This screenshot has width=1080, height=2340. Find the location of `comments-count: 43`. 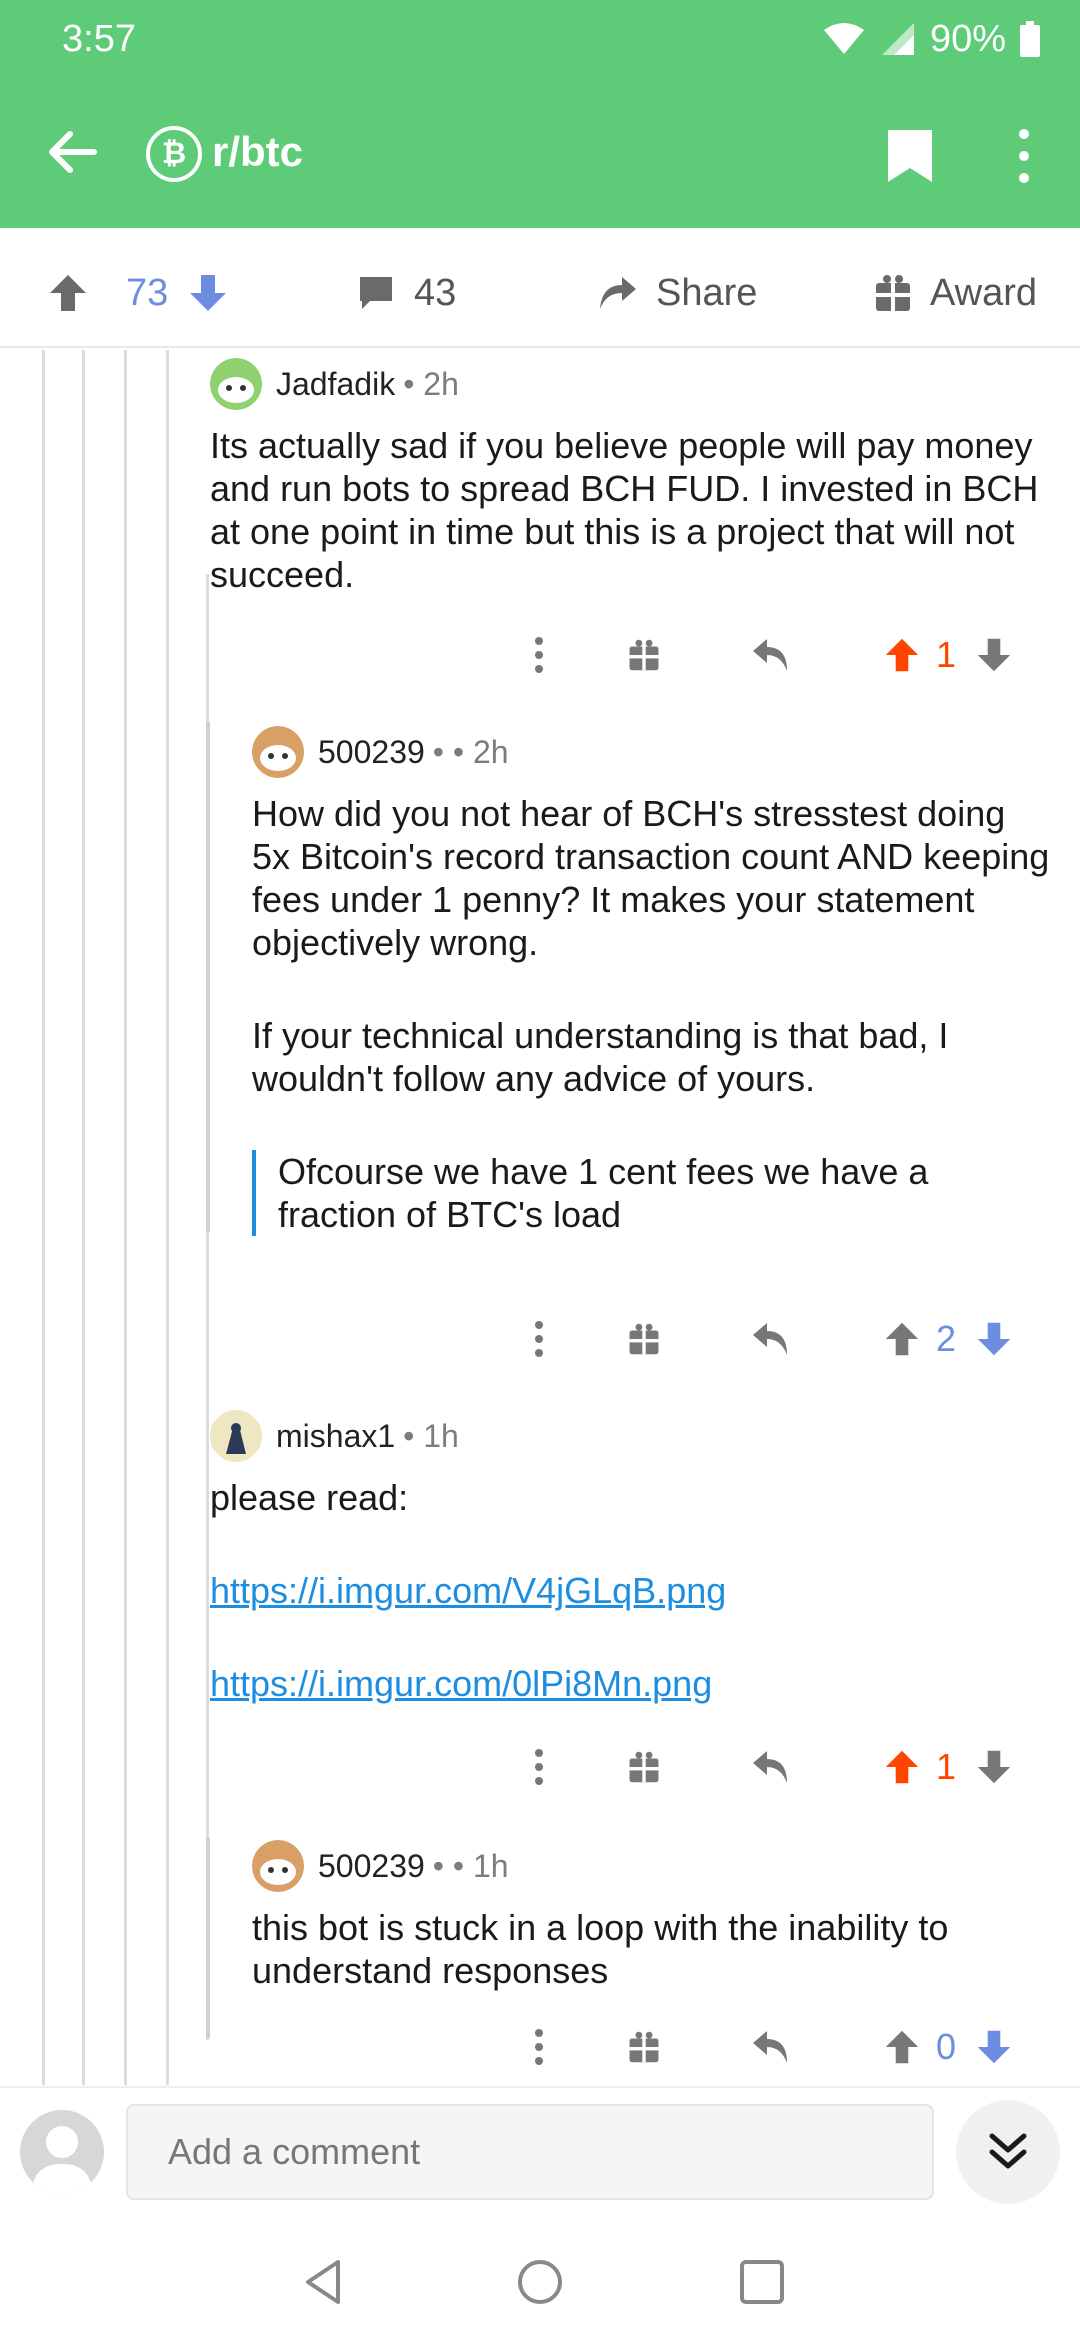

comments-count: 43 is located at coordinates (435, 292).